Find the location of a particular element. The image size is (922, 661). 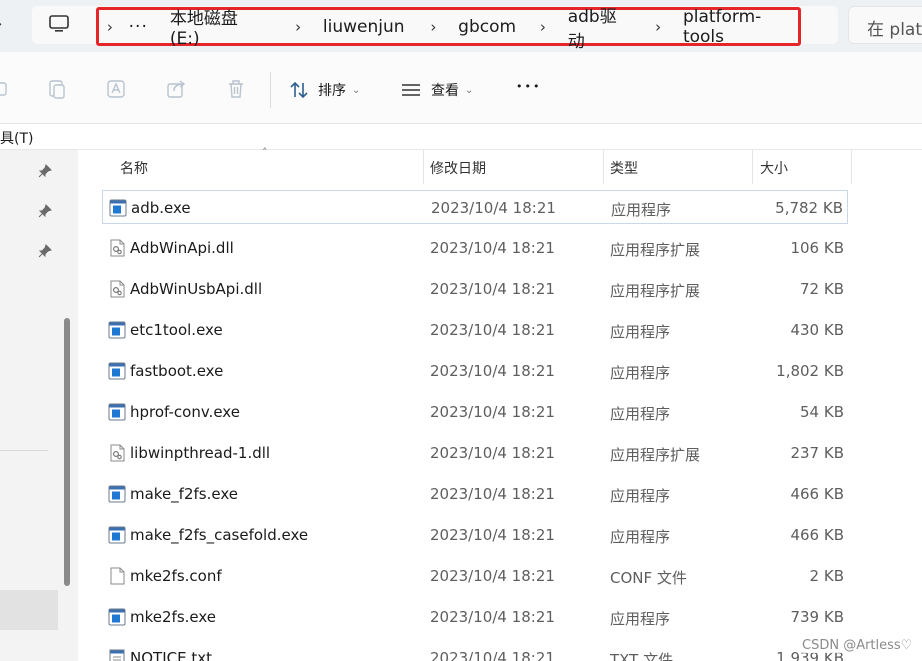

file-row: NOTICE.txt 2023/10/4 18:21 TXT 文件 1,939 KB is located at coordinates (475, 651).